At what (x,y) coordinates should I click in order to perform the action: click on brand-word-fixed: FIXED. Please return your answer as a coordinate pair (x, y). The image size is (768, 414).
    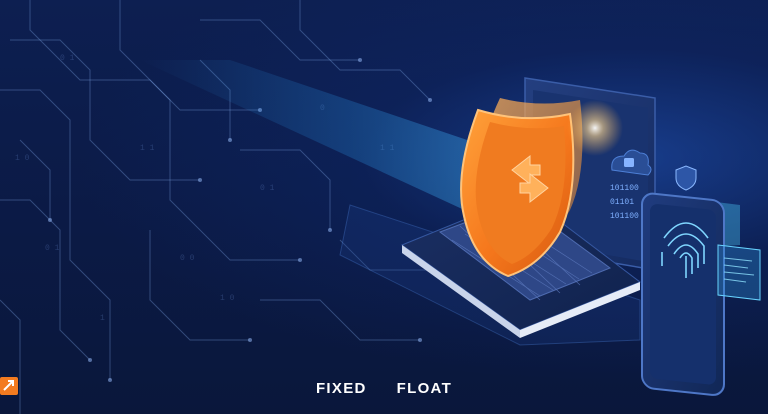
    Looking at the image, I should click on (341, 388).